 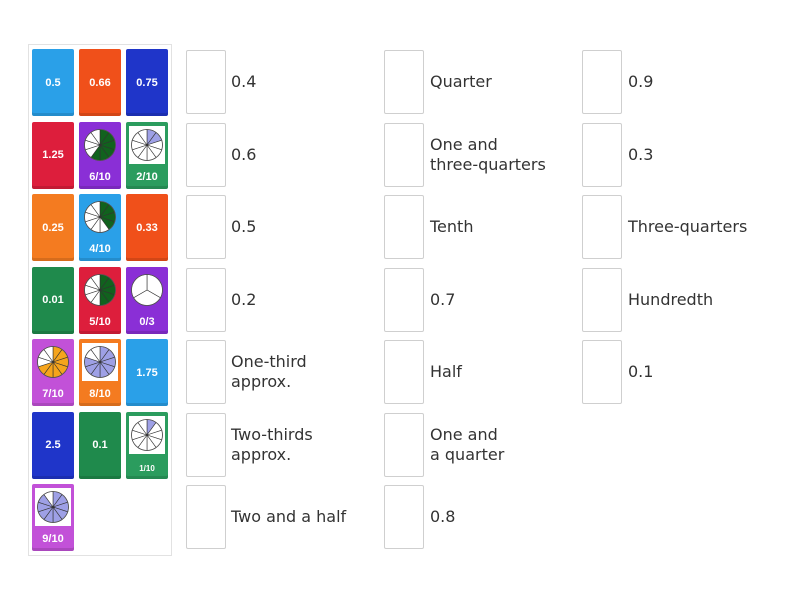 I want to click on decimal-card: 0.33, so click(x=147, y=227).